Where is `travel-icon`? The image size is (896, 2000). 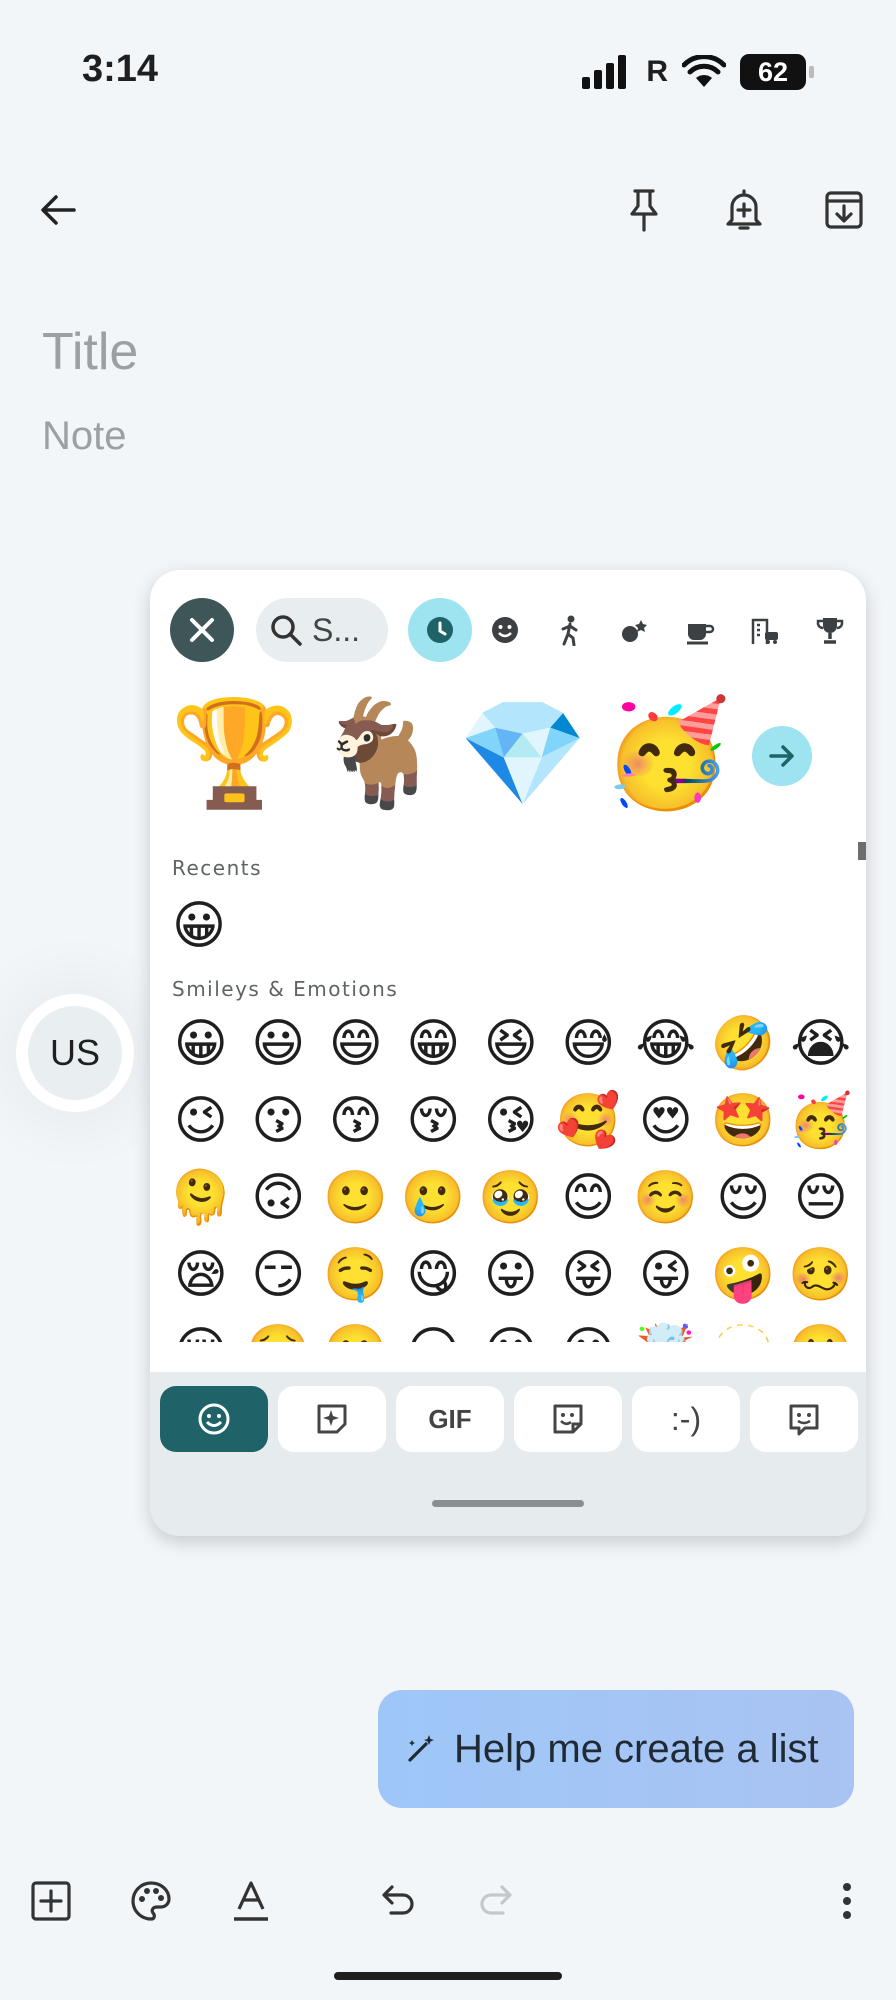
travel-icon is located at coordinates (764, 631).